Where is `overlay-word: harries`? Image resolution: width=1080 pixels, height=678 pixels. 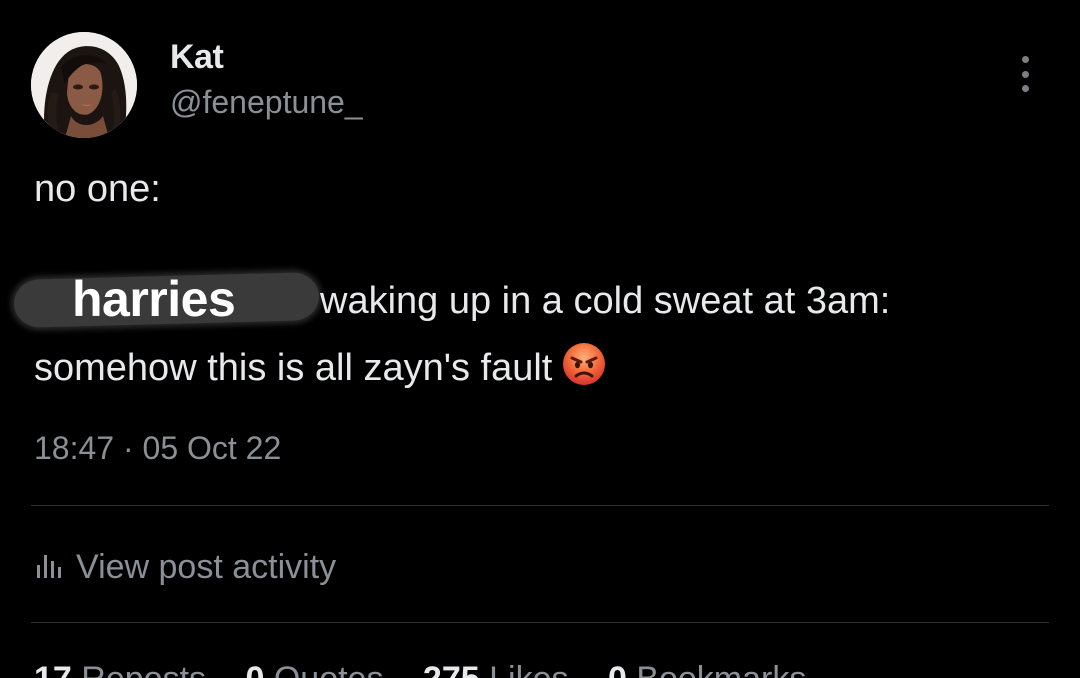
overlay-word: harries is located at coordinates (154, 299).